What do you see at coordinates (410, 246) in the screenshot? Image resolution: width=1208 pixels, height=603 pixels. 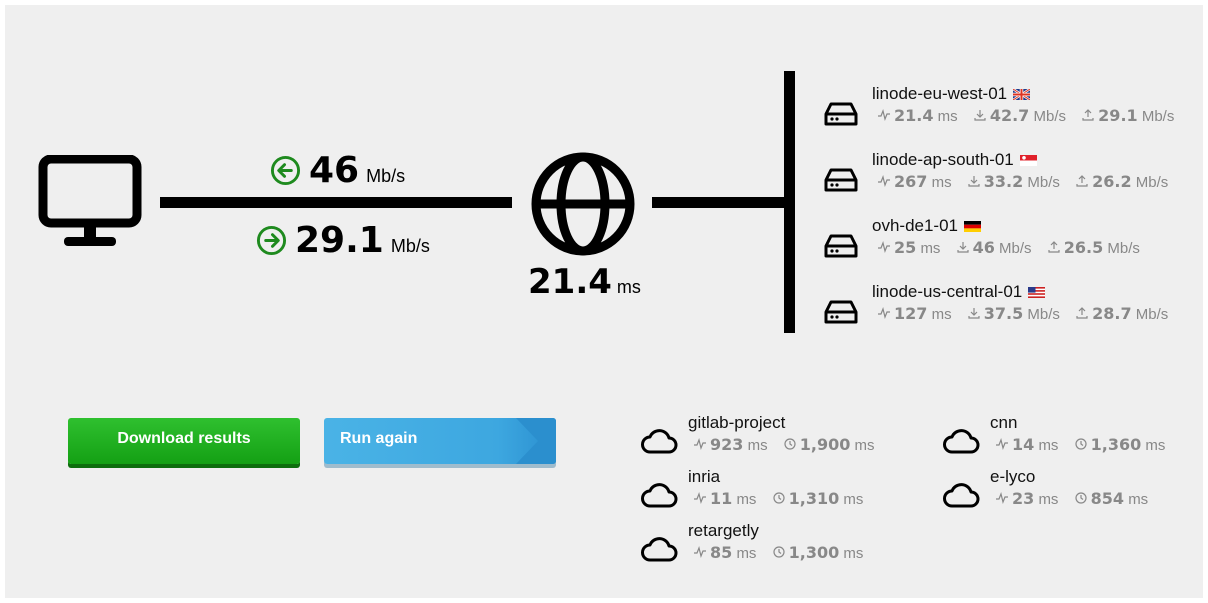 I see `upload-speed-unit: Mb/s` at bounding box center [410, 246].